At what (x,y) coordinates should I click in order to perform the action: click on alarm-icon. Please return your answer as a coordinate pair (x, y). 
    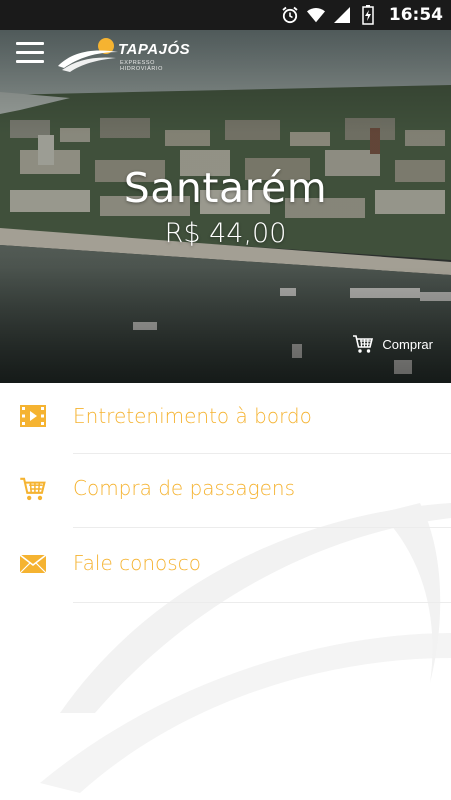
    Looking at the image, I should click on (290, 15).